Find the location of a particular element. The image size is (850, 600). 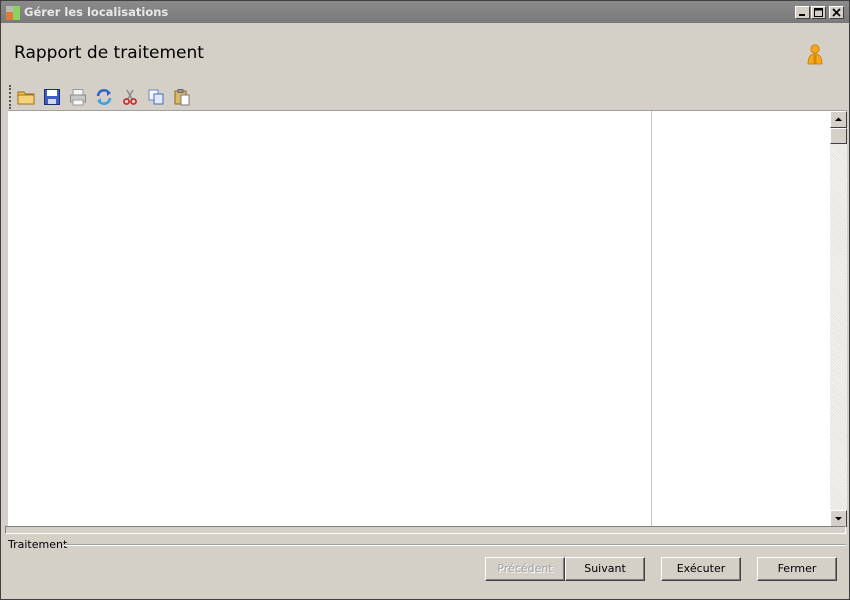

close-icon is located at coordinates (836, 12).